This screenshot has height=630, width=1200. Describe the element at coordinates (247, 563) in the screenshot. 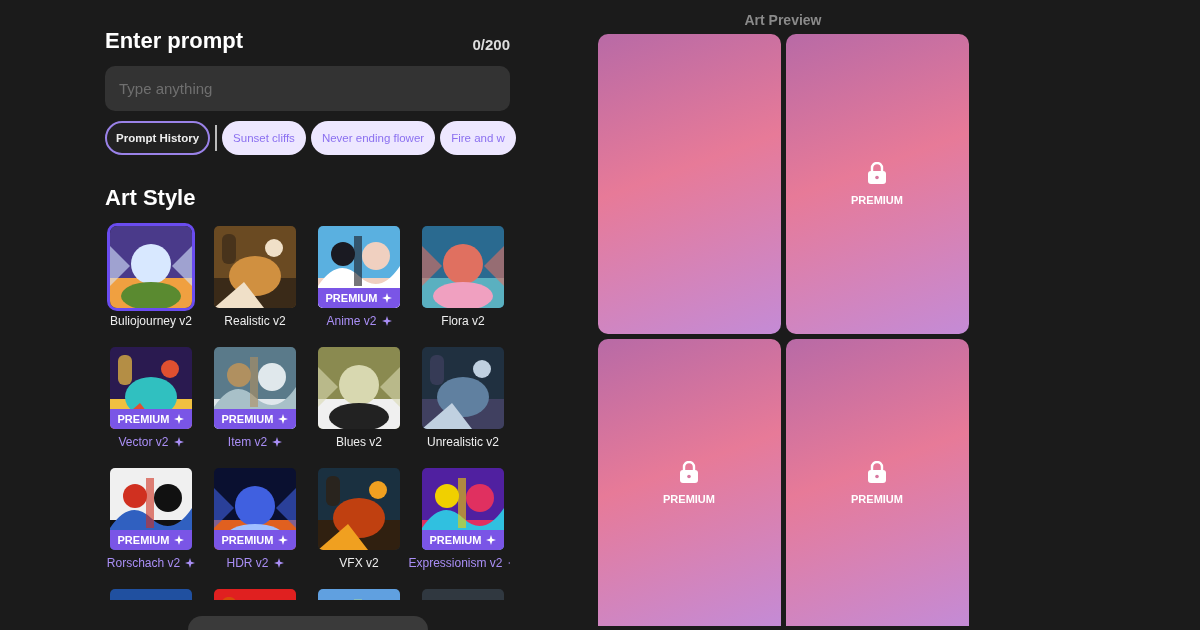

I see `style-label: HDR v2` at that location.